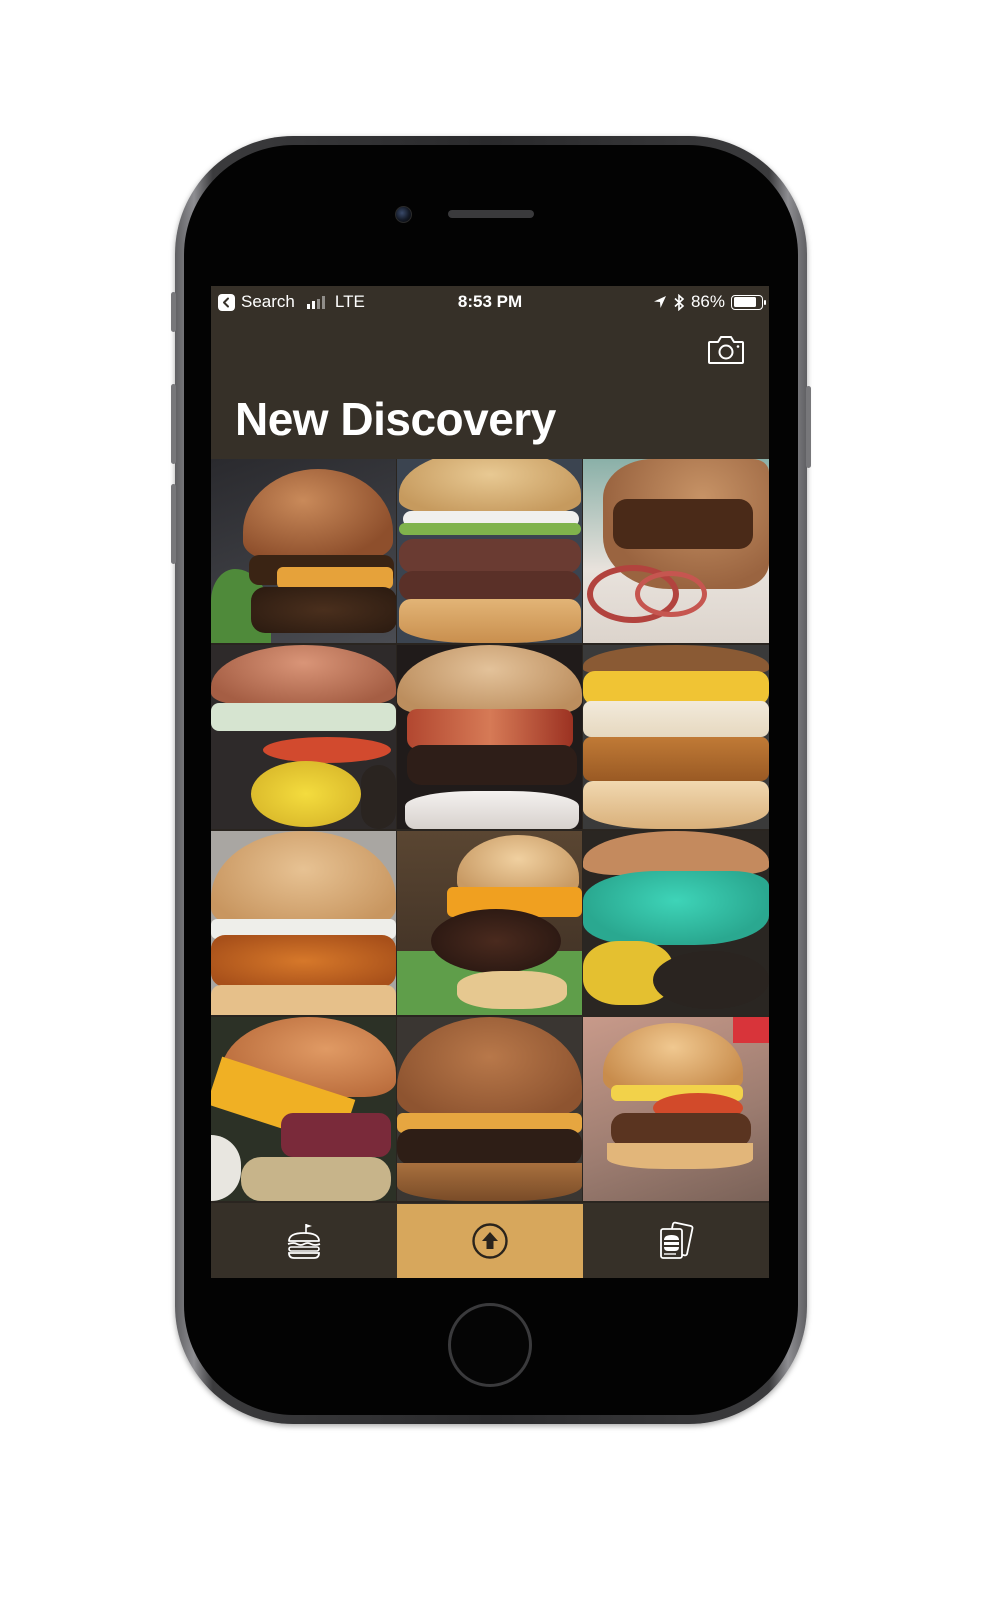 The image size is (1000, 1600). I want to click on tab-tickets, so click(676, 1241).